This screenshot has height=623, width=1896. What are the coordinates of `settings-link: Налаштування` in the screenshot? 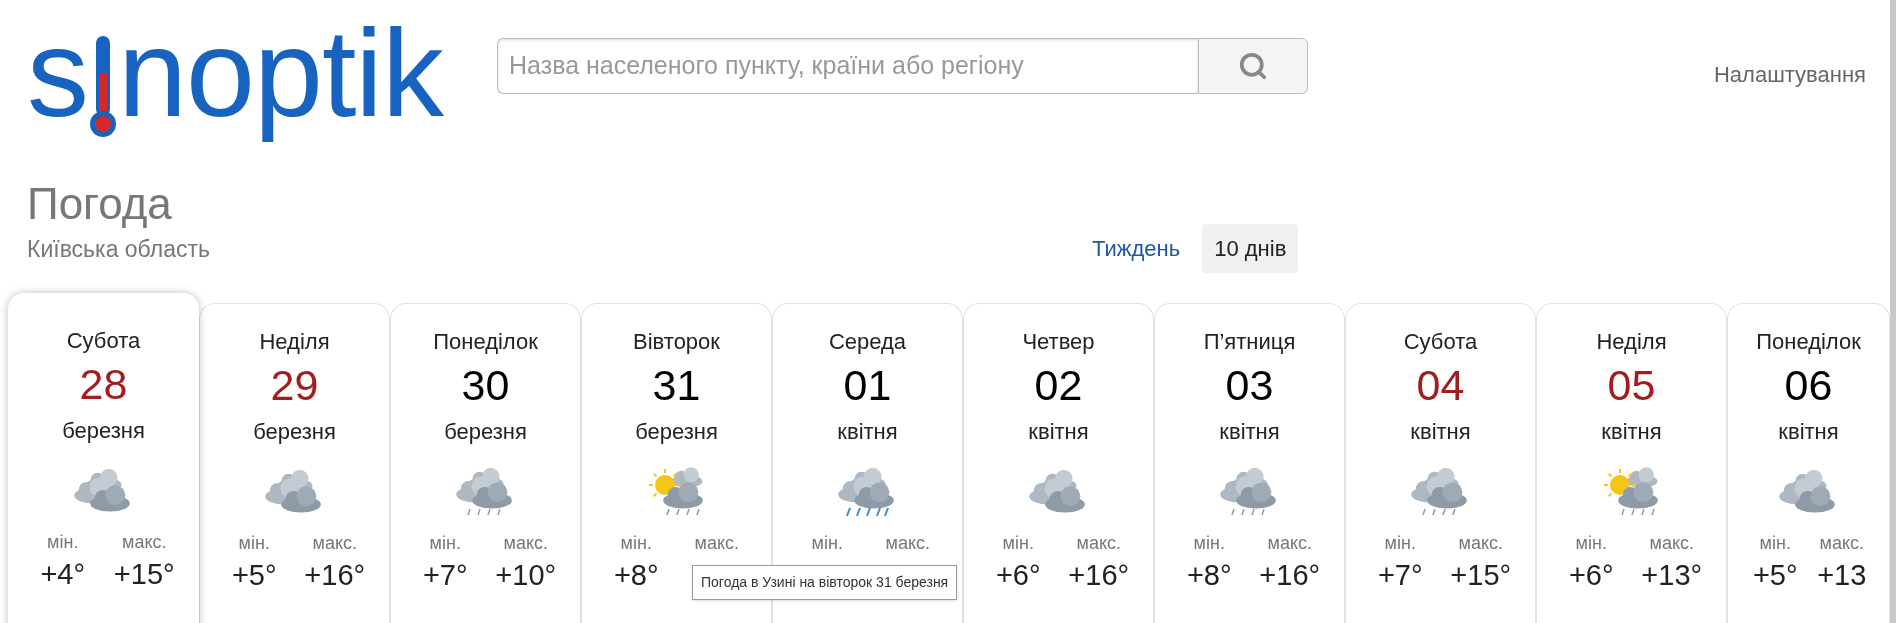 It's located at (1789, 74).